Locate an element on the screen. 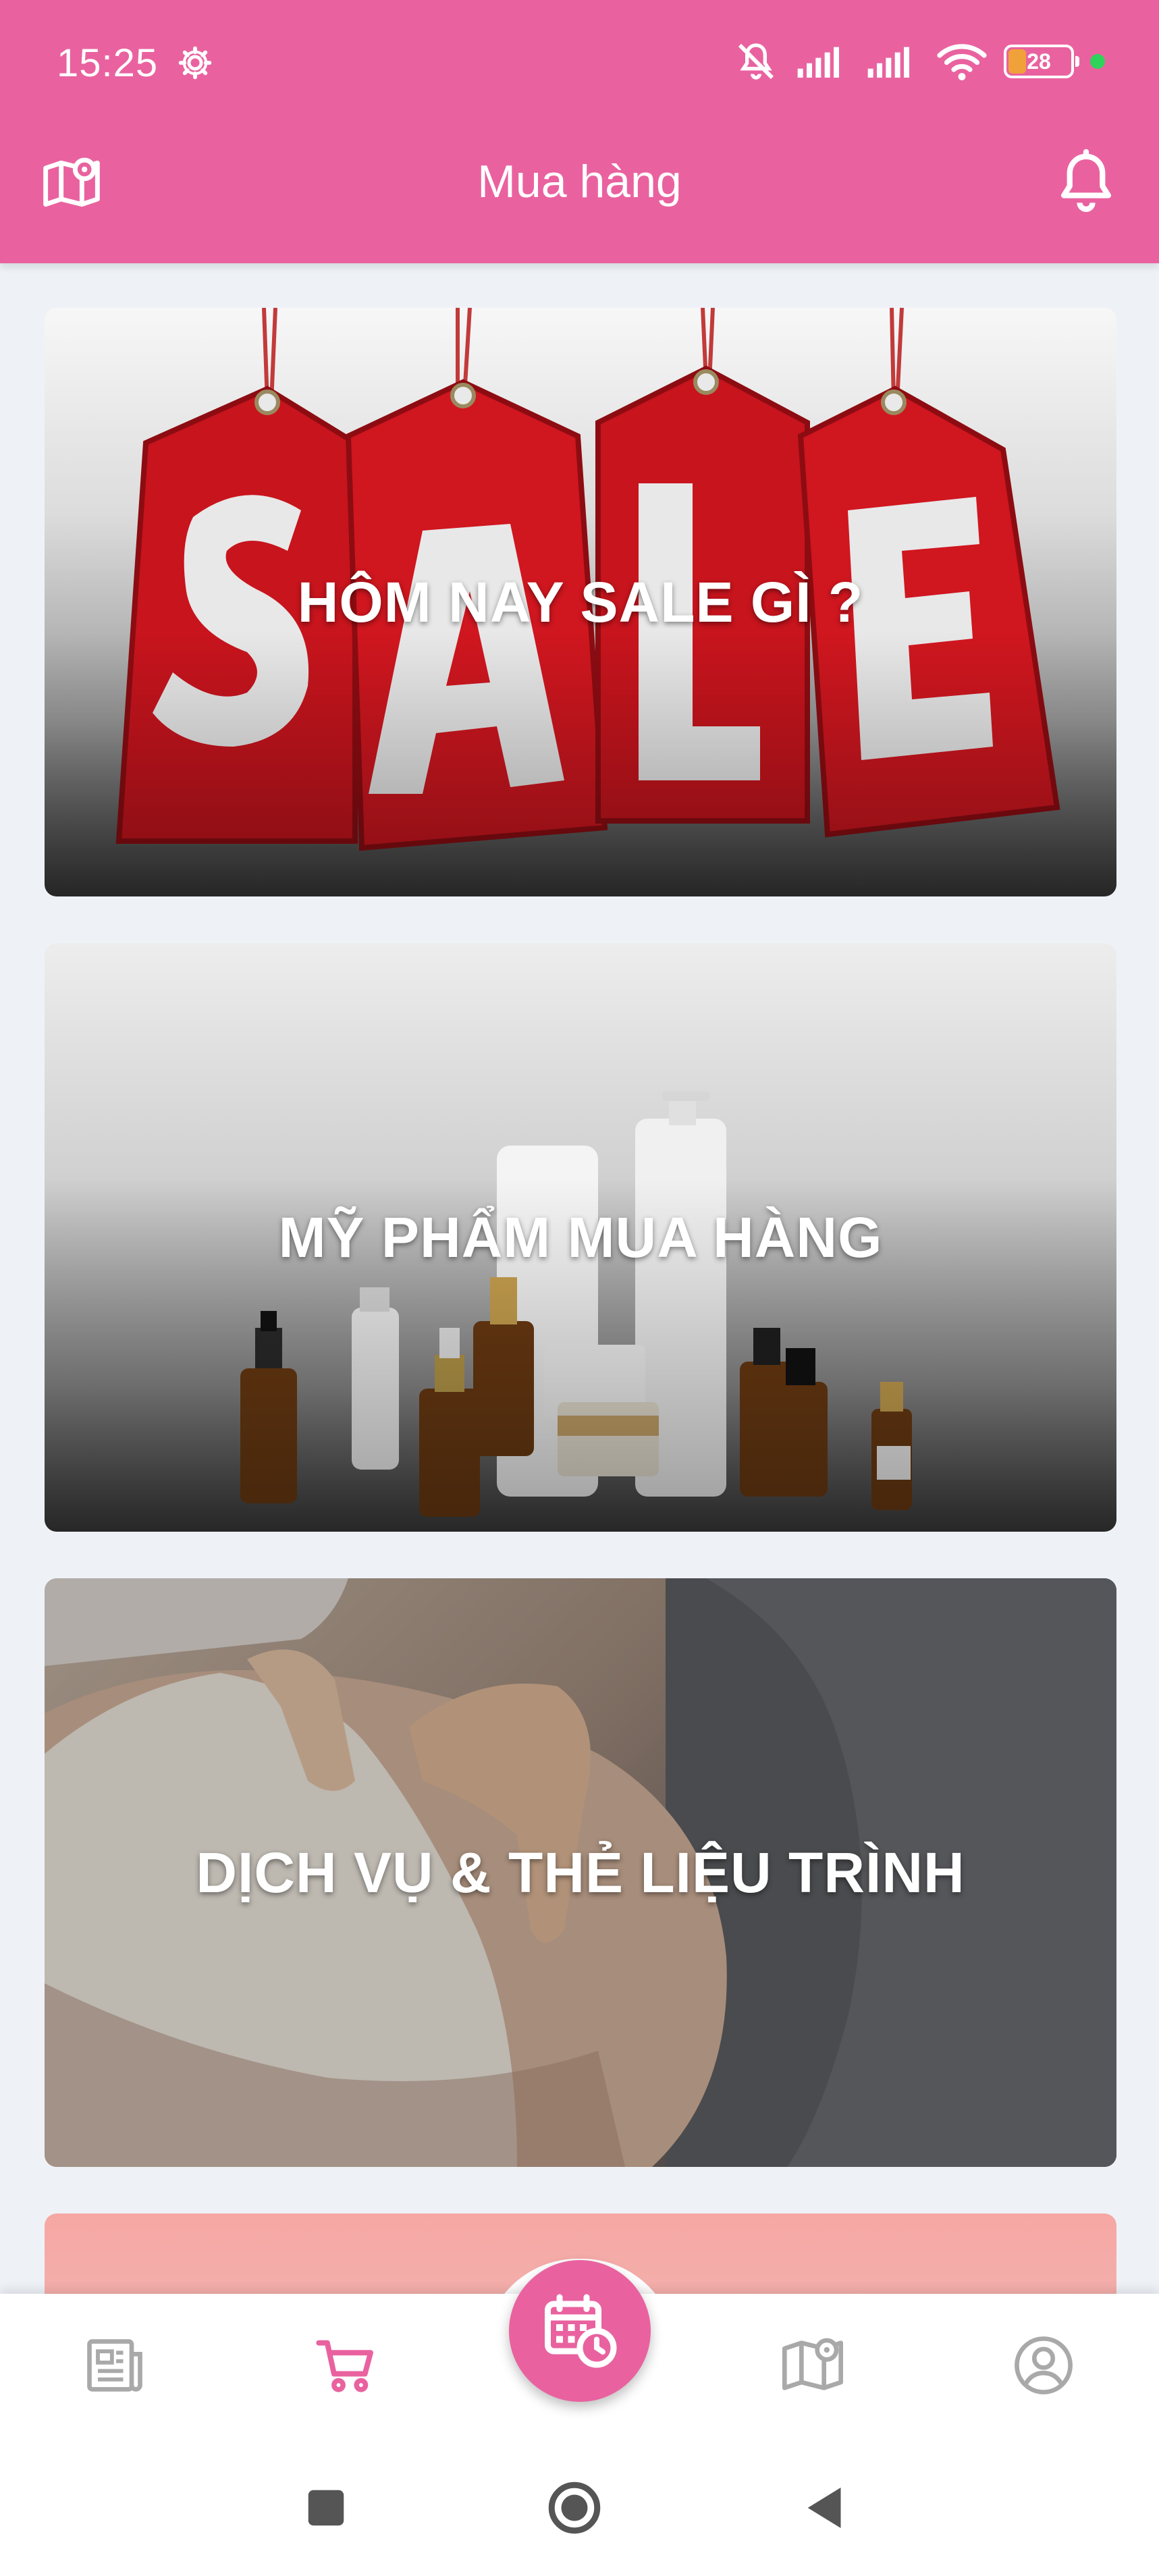 The width and height of the screenshot is (1159, 2576). booking-fab is located at coordinates (580, 2331).